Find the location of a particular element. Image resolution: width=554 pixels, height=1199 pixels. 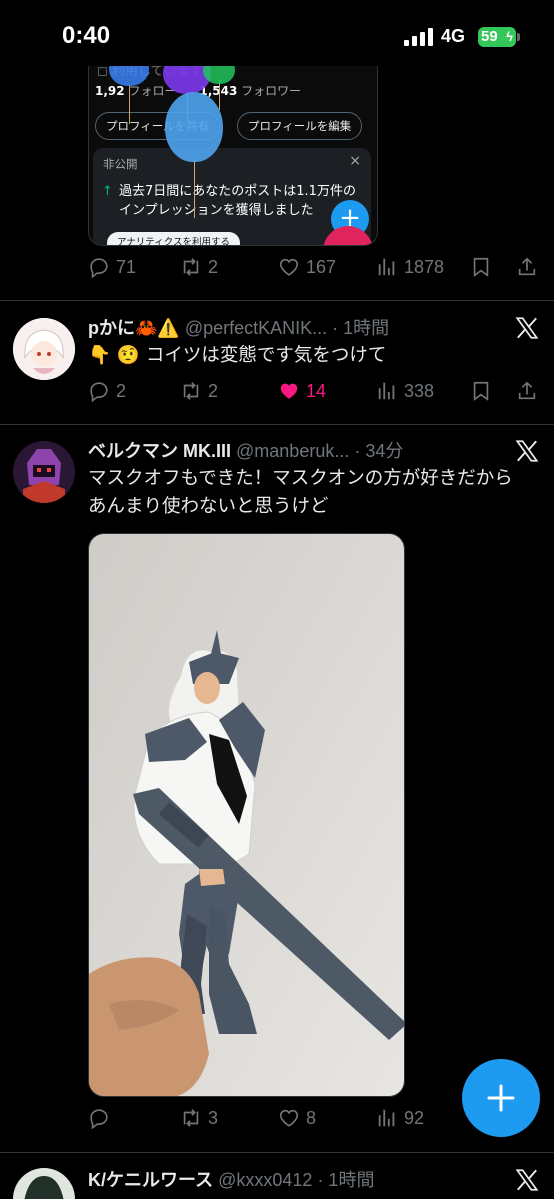

retweet-count: 3 is located at coordinates (213, 1117).